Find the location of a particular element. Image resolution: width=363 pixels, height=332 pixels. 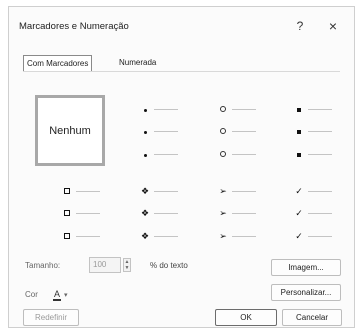

size-input: 100 is located at coordinates (105, 265).